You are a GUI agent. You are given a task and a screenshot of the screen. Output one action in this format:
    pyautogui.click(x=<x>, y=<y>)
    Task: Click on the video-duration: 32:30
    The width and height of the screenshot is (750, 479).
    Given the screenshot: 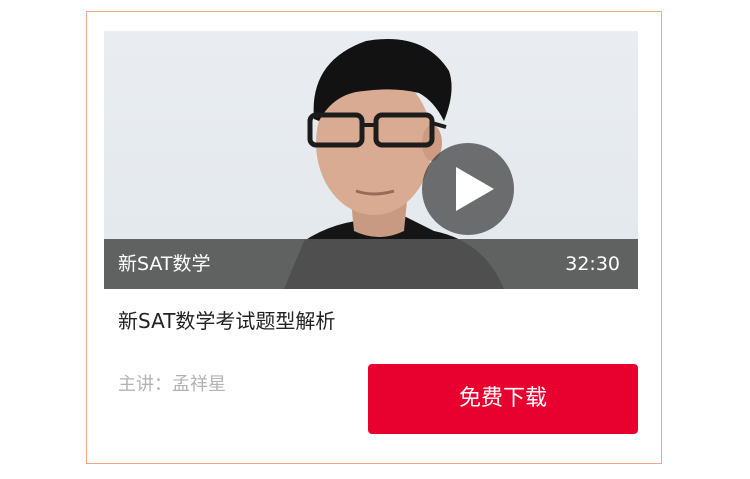 What is the action you would take?
    pyautogui.click(x=592, y=264)
    